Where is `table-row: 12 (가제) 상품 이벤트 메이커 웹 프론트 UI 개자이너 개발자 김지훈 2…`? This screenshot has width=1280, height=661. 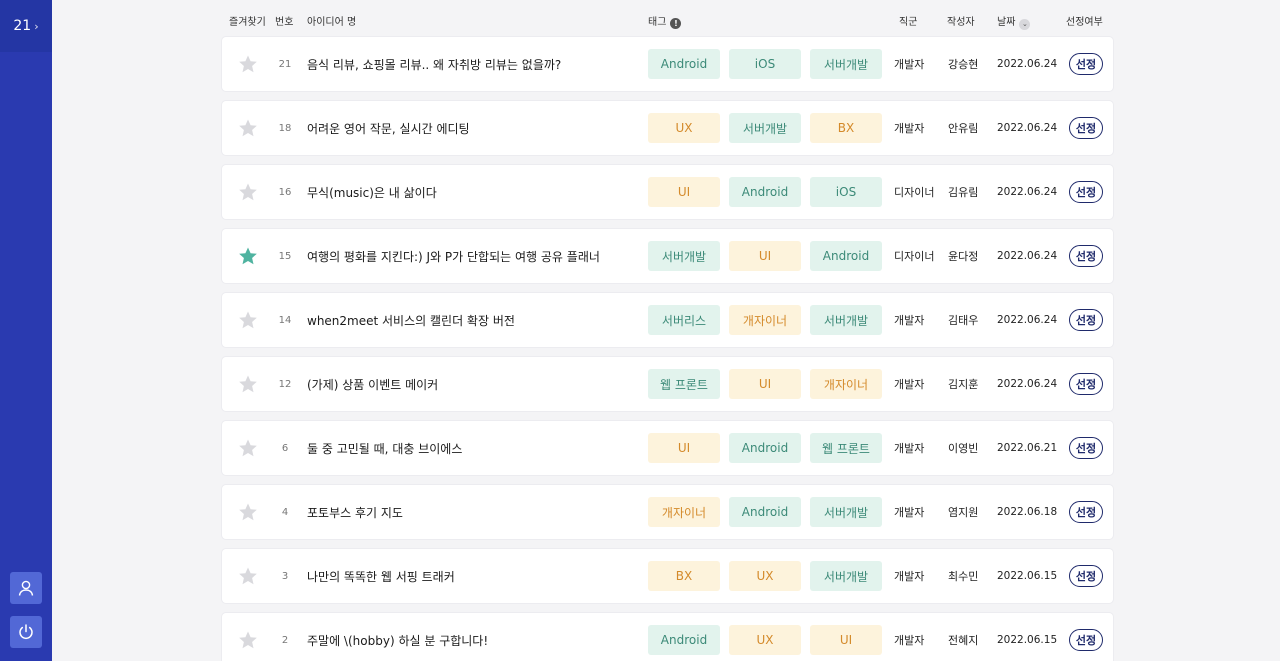
table-row: 12 (가제) 상품 이벤트 메이커 웹 프론트 UI 개자이너 개발자 김지훈 2… is located at coordinates (667, 384).